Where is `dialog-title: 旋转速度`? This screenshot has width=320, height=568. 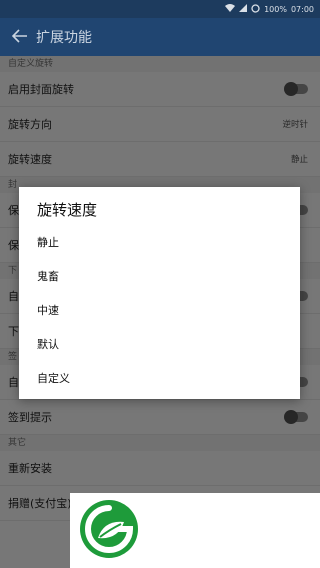 dialog-title: 旋转速度 is located at coordinates (67, 210).